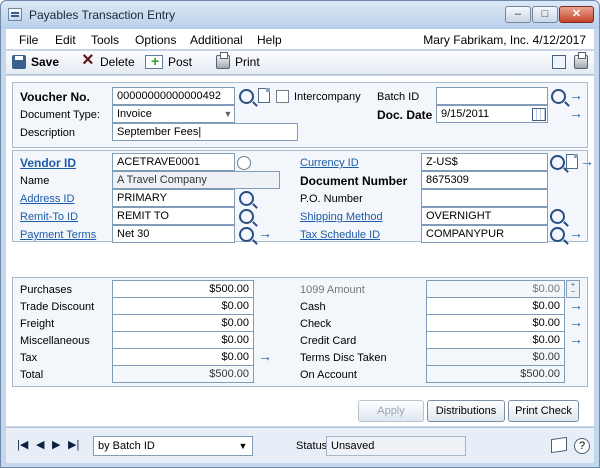  Describe the element at coordinates (545, 14) in the screenshot. I see `maximize-button: □` at that location.